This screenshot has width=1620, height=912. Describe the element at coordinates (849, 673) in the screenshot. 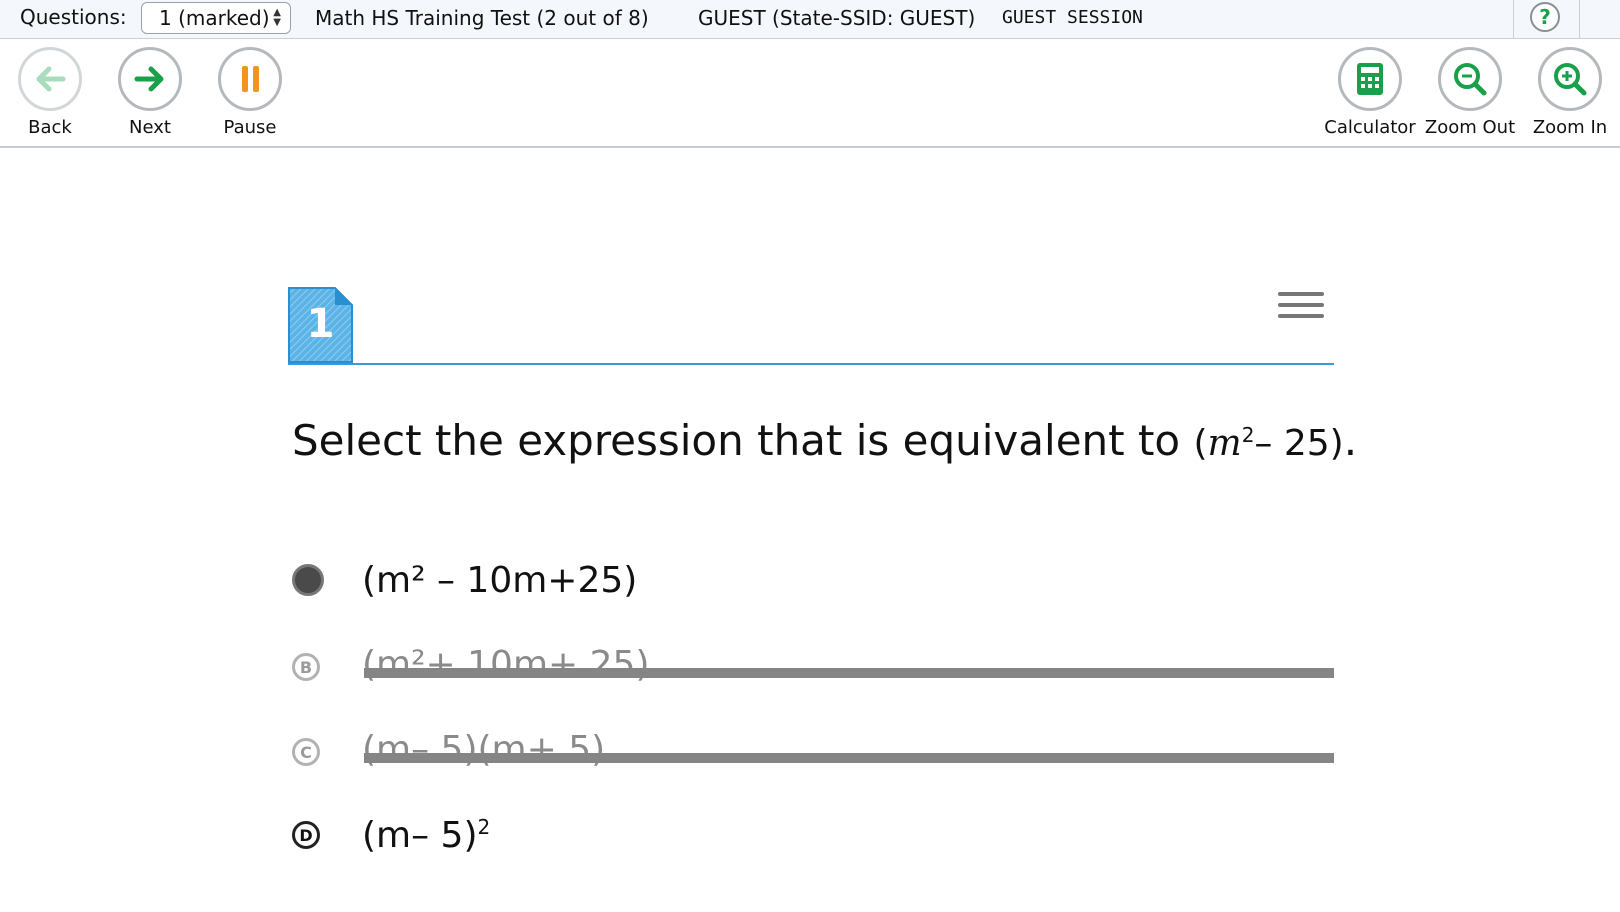

I see `option-b-strikethrough` at that location.